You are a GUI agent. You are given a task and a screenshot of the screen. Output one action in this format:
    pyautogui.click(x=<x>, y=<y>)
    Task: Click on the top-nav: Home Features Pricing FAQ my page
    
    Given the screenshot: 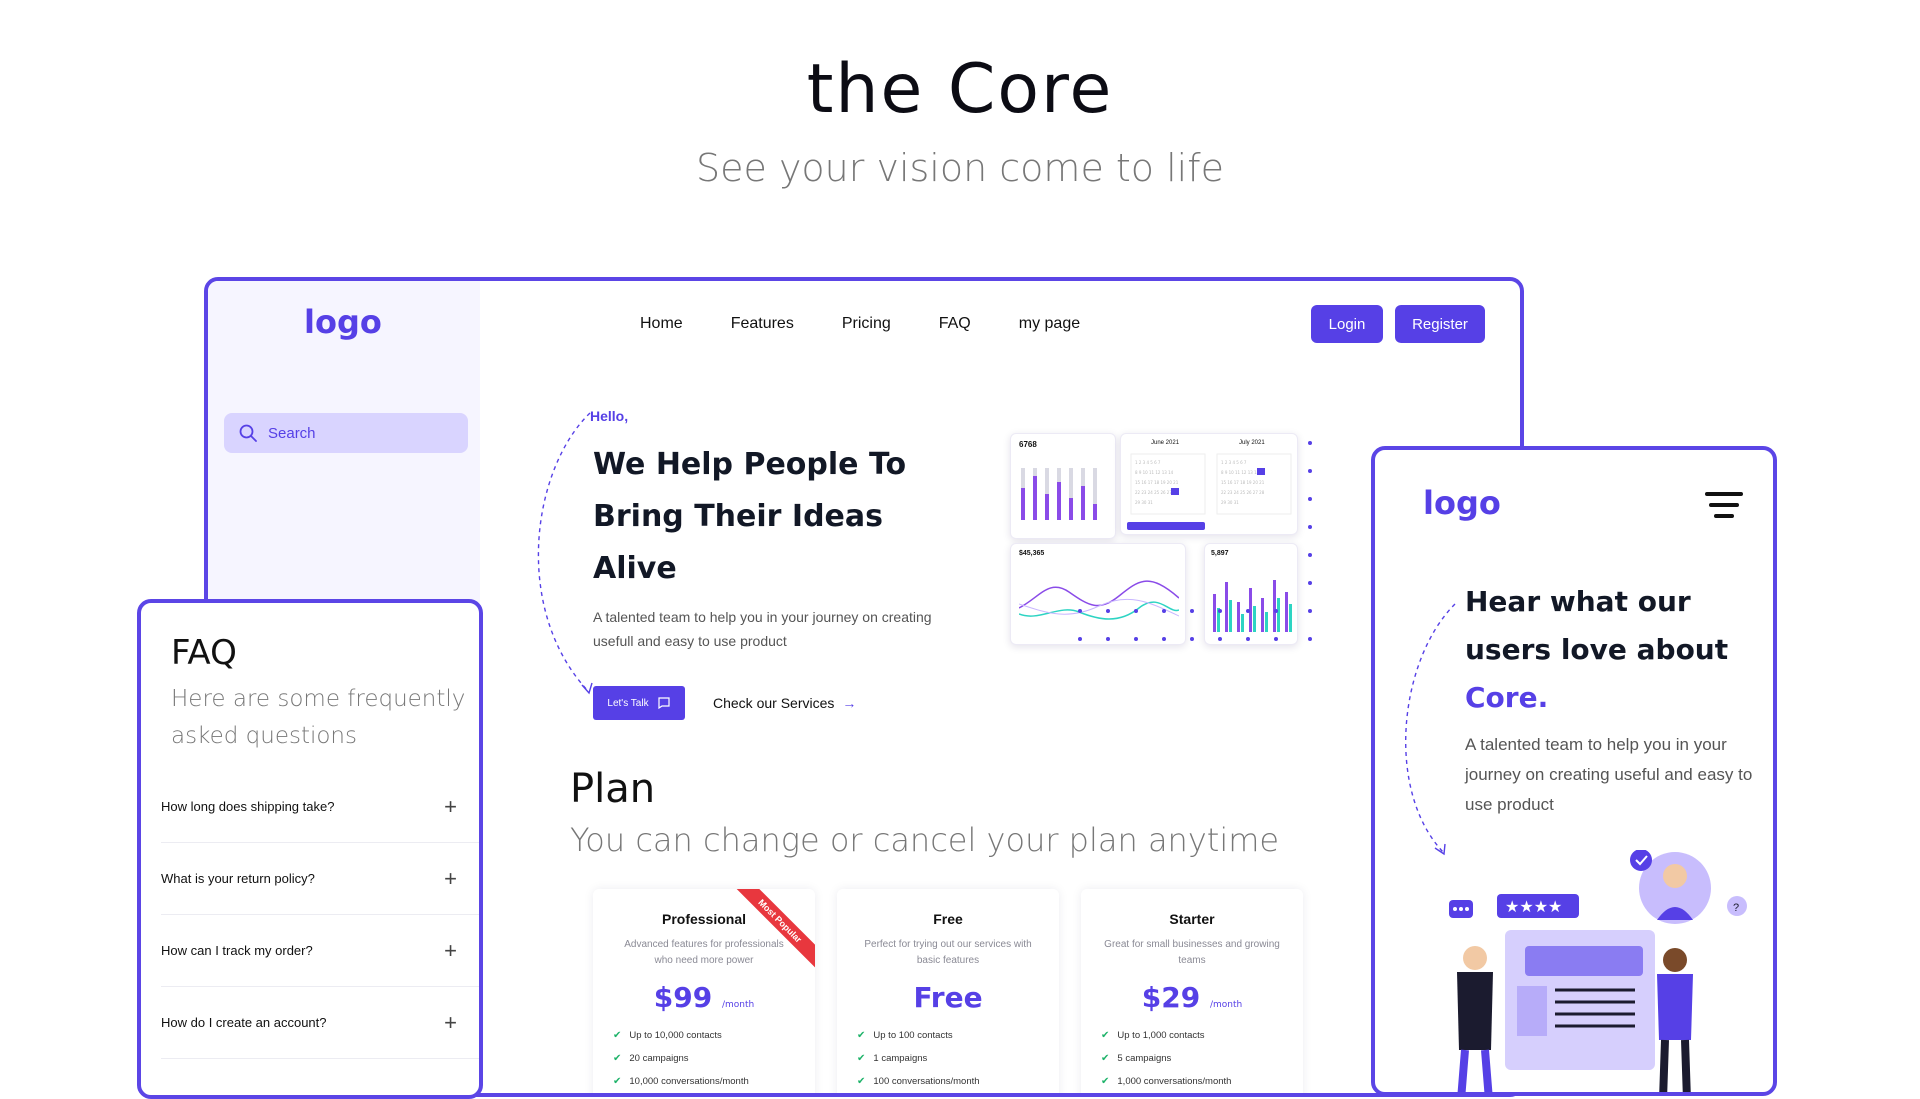 What is the action you would take?
    pyautogui.click(x=860, y=324)
    